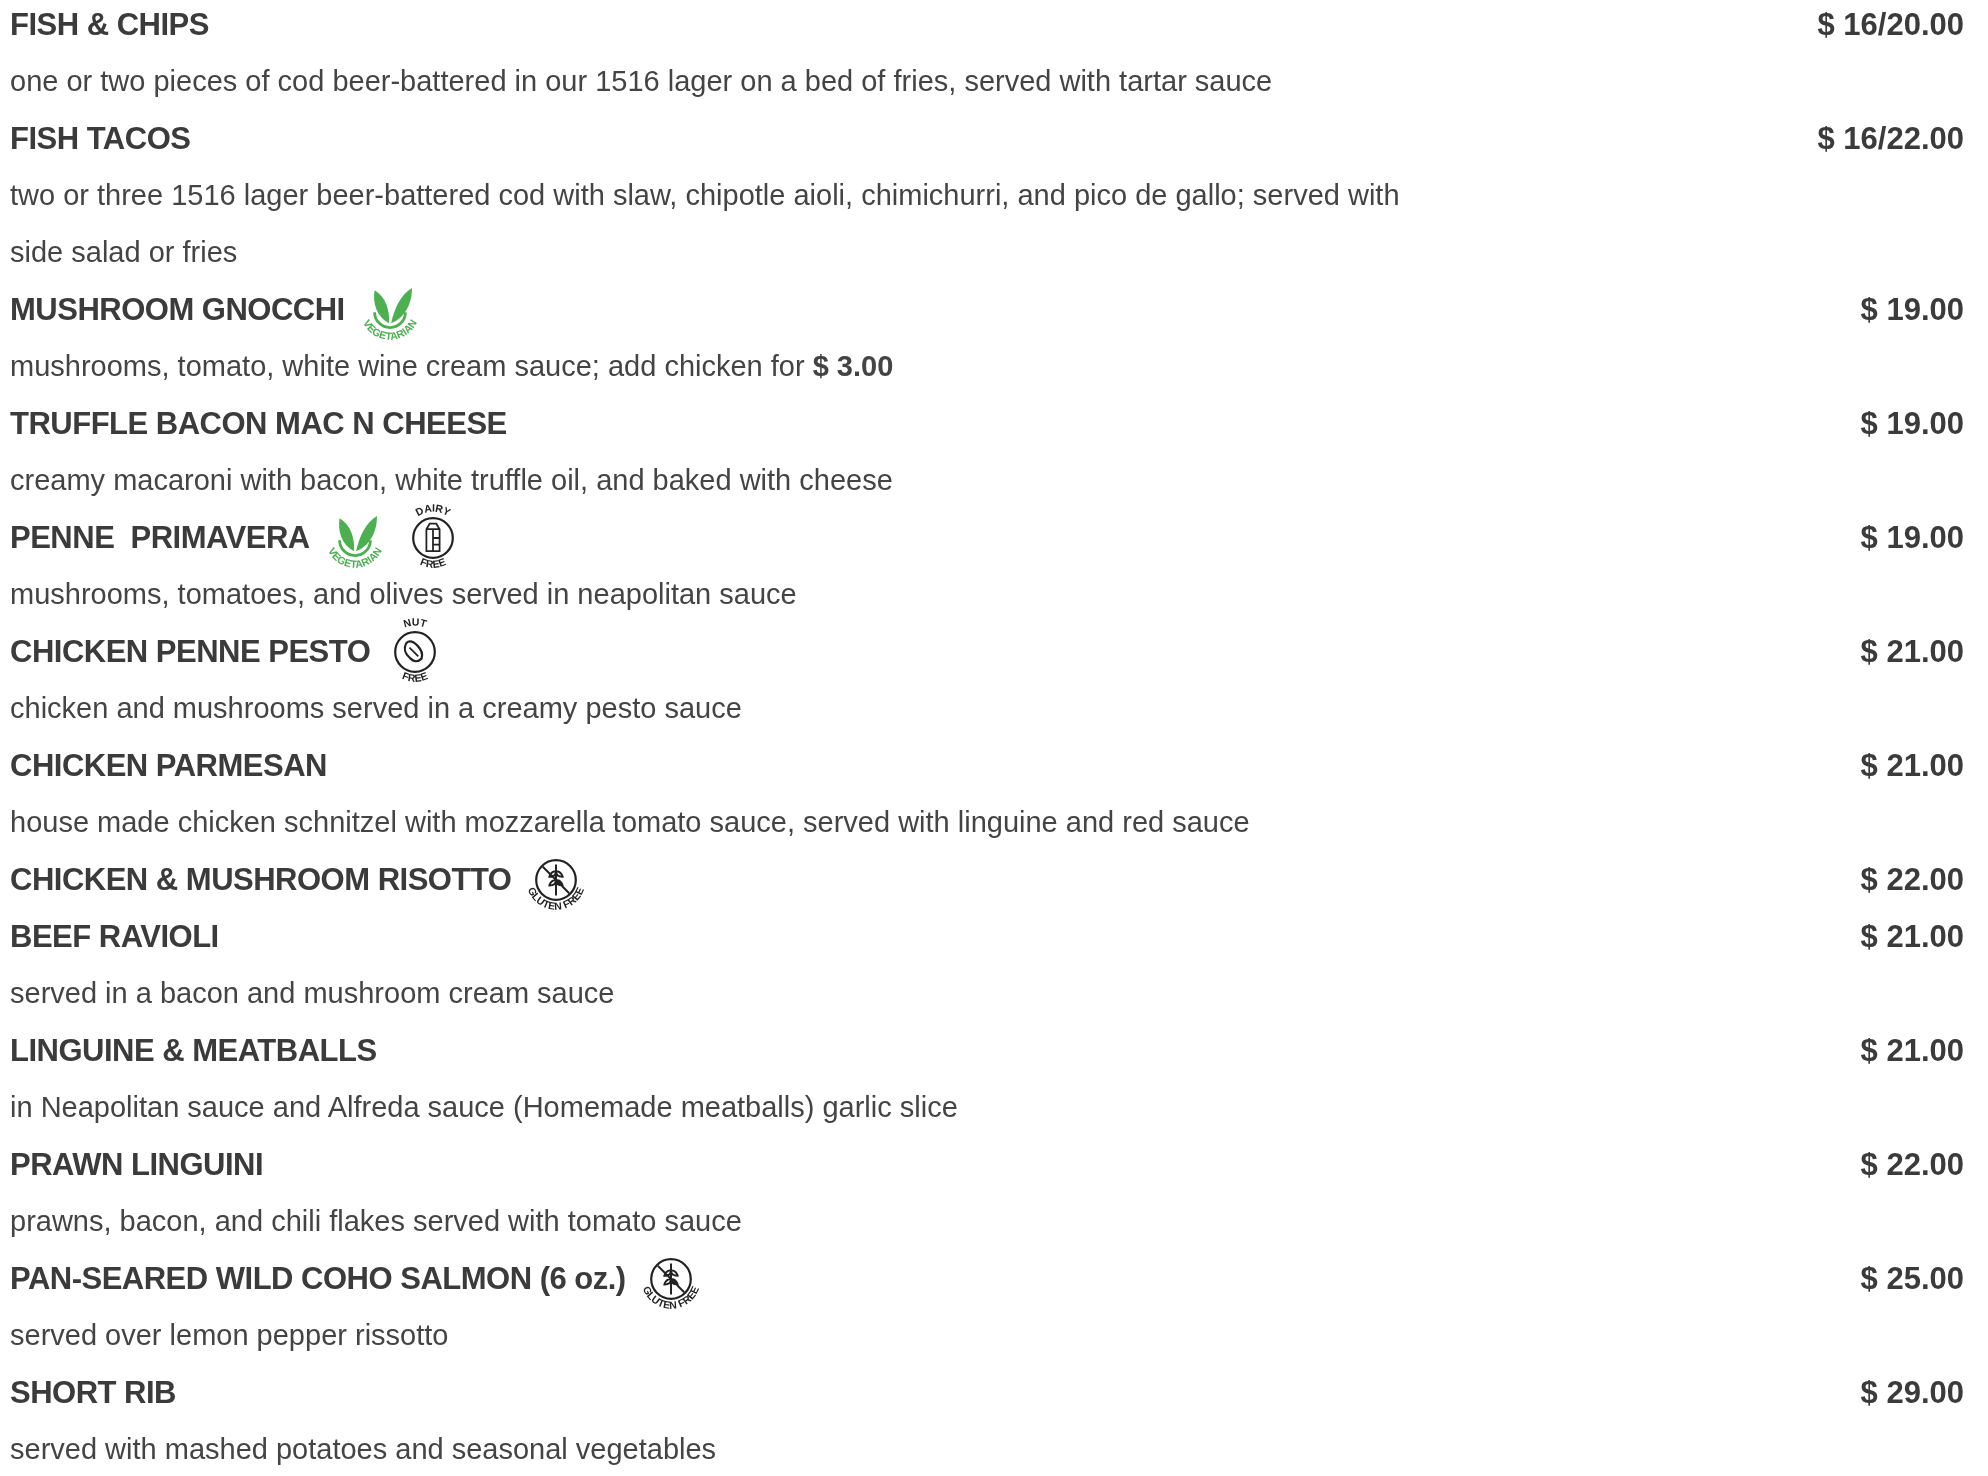 This screenshot has height=1476, width=1988. Describe the element at coordinates (109, 24) in the screenshot. I see `dish-name: FISH & CHIPS` at that location.